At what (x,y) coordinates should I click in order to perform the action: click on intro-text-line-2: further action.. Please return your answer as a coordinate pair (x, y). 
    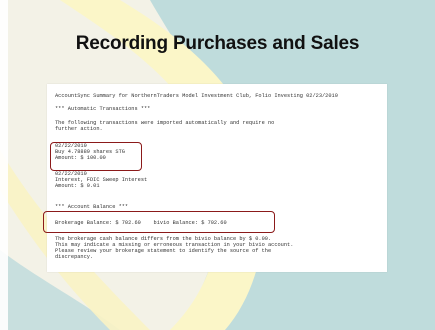
    Looking at the image, I should click on (79, 129).